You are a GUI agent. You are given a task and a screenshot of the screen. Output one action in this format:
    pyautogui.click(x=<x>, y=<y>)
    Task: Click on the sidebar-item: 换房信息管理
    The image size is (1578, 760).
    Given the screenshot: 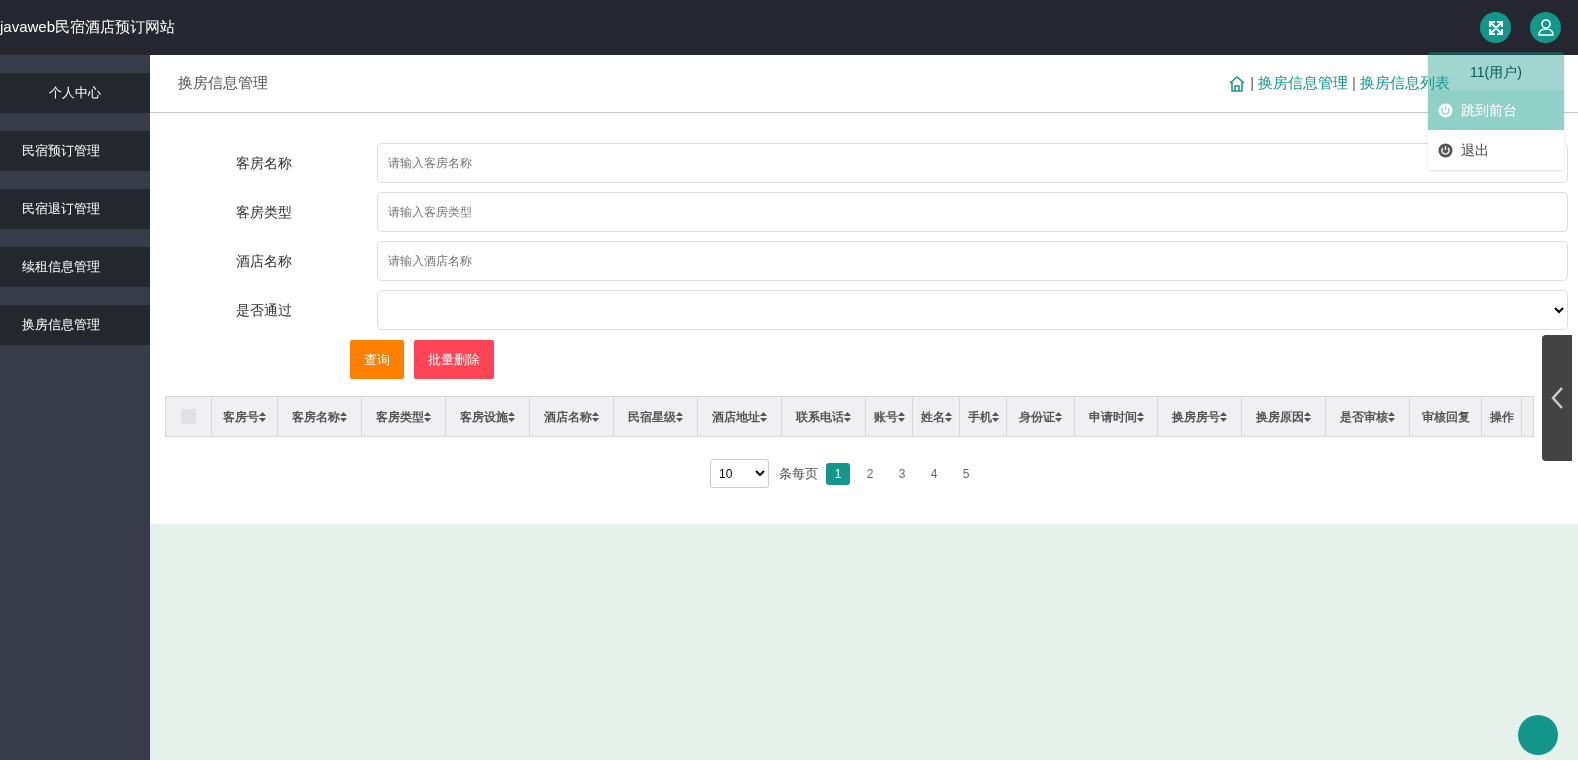 What is the action you would take?
    pyautogui.click(x=75, y=325)
    